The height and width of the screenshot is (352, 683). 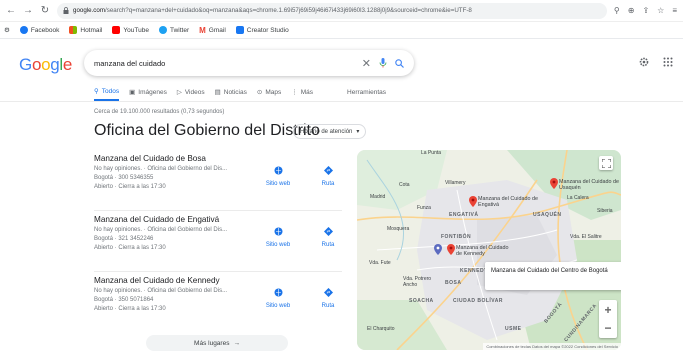 I want to click on map-label: SOACHA, so click(x=421, y=301).